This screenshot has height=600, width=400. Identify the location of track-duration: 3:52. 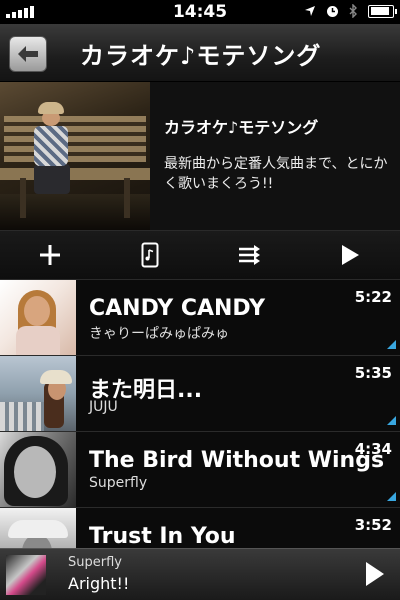
(373, 525).